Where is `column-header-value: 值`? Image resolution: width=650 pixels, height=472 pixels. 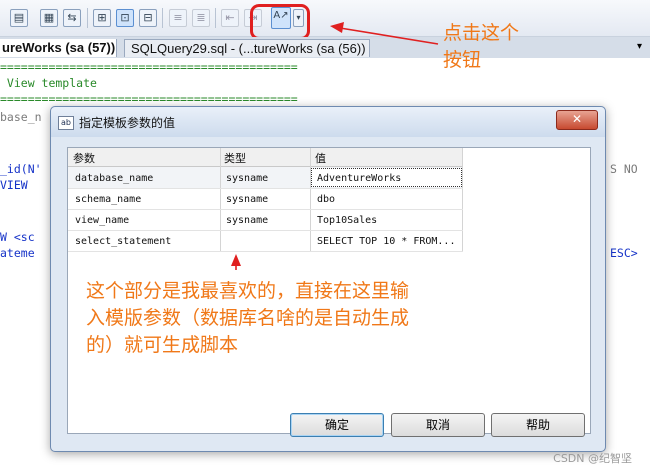
column-header-value: 值 is located at coordinates (320, 158).